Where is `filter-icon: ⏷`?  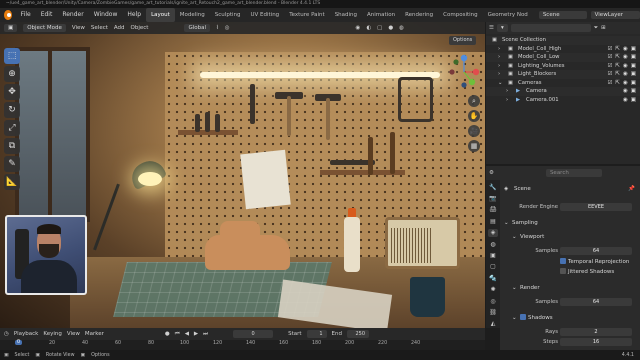 filter-icon: ⏷ is located at coordinates (596, 28).